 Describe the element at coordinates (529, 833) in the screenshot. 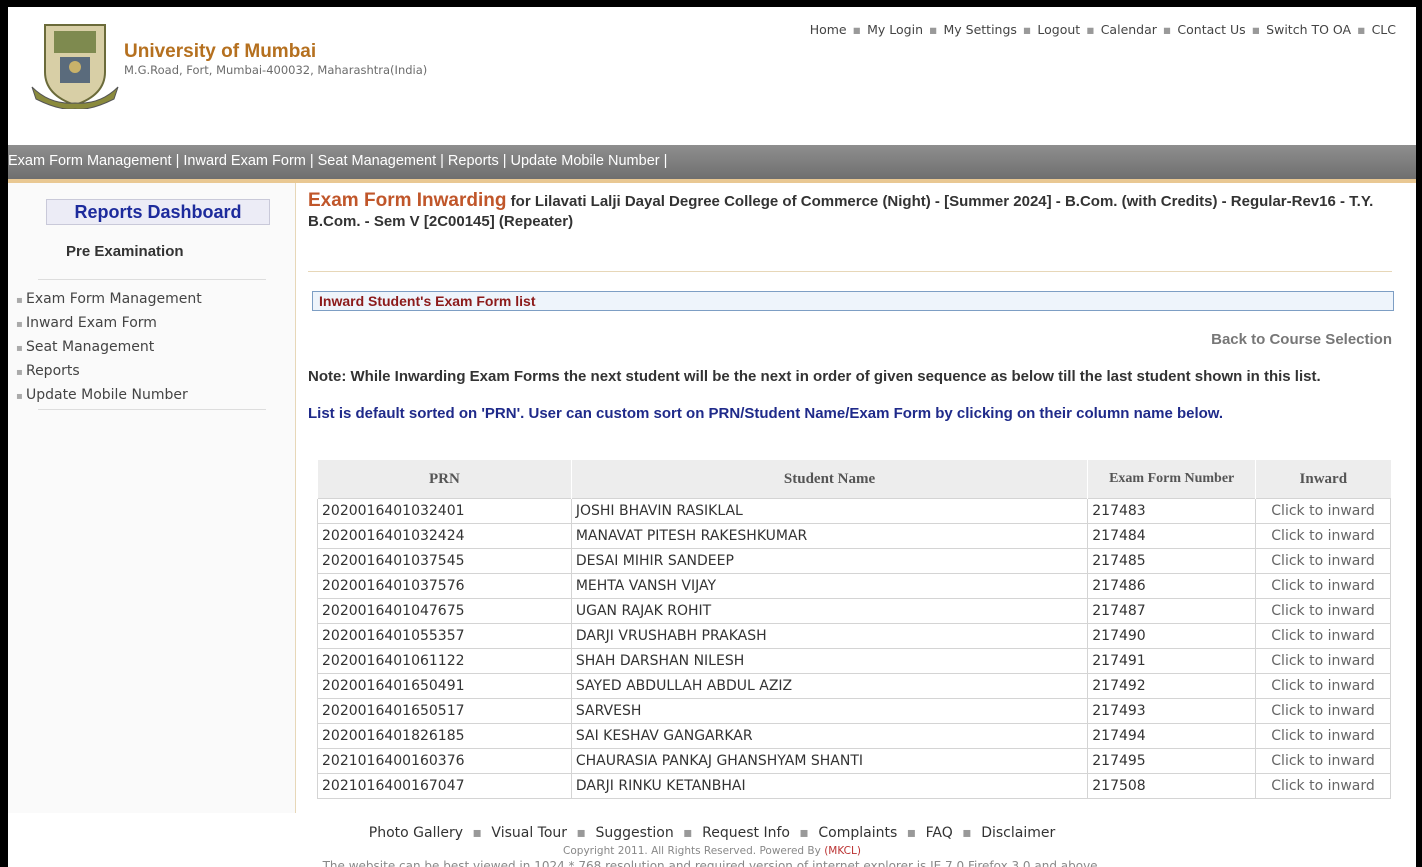

I see `footer-link-visual-tour: Visual Tour` at that location.